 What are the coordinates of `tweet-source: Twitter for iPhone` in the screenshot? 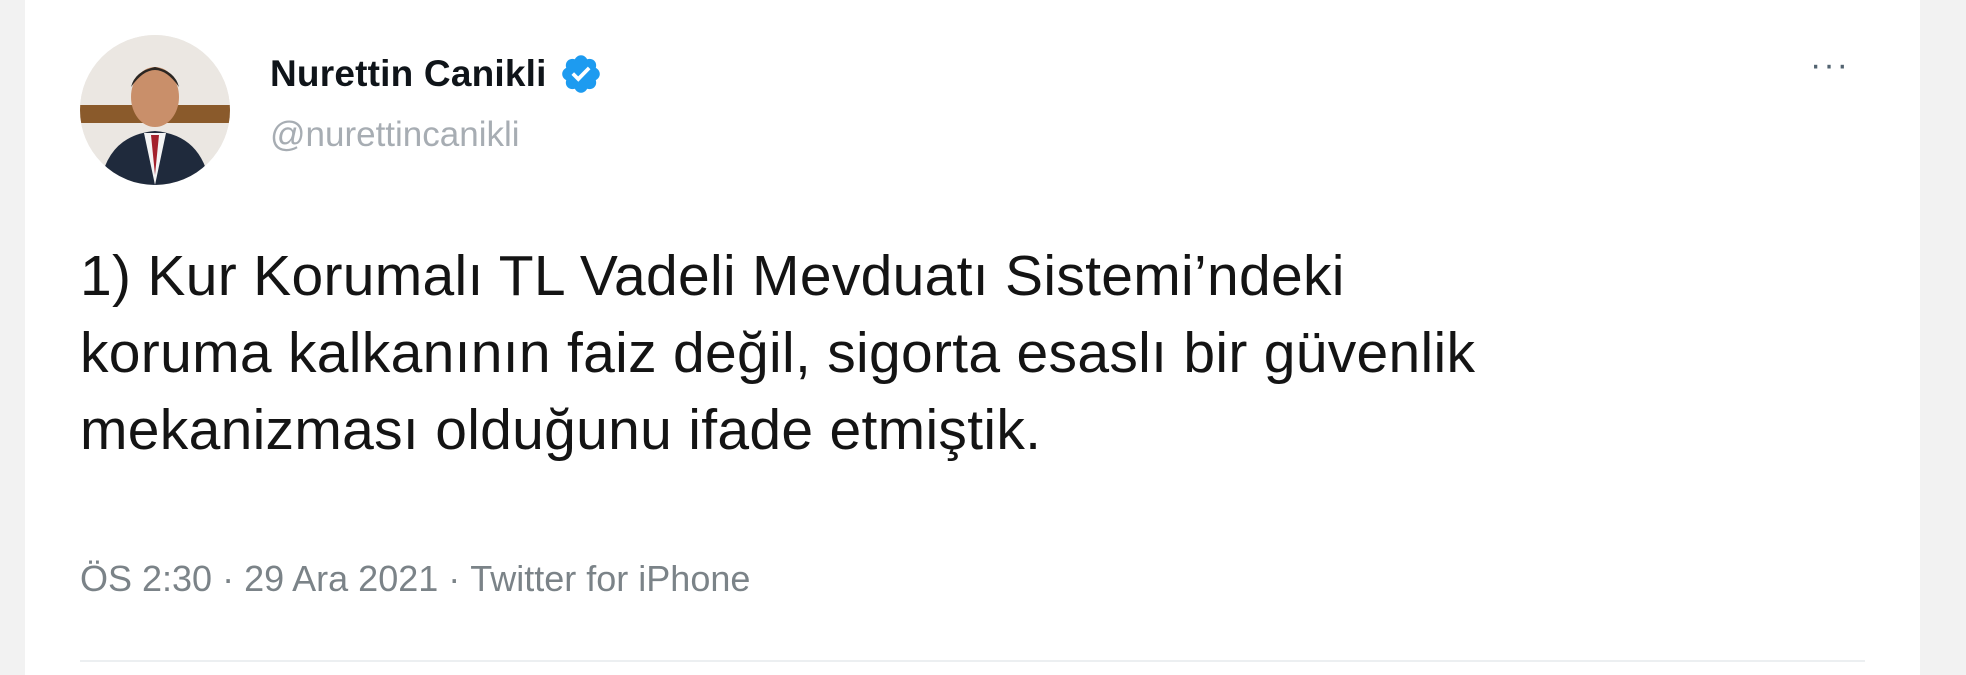 It's located at (610, 579).